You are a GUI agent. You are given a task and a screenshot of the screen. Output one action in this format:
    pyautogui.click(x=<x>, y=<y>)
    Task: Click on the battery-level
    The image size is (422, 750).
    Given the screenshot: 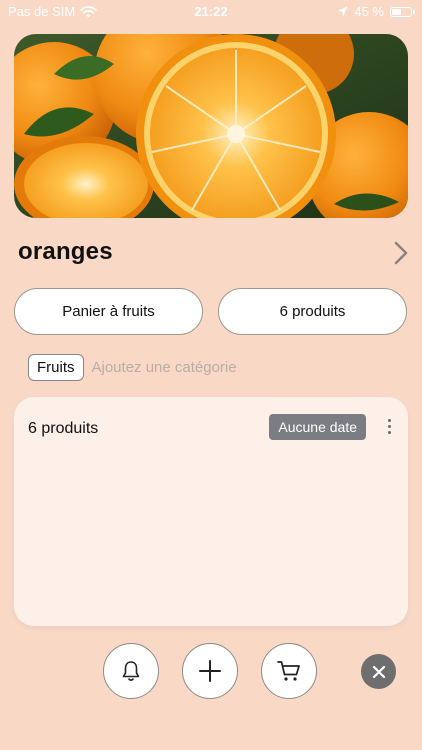 What is the action you would take?
    pyautogui.click(x=396, y=11)
    